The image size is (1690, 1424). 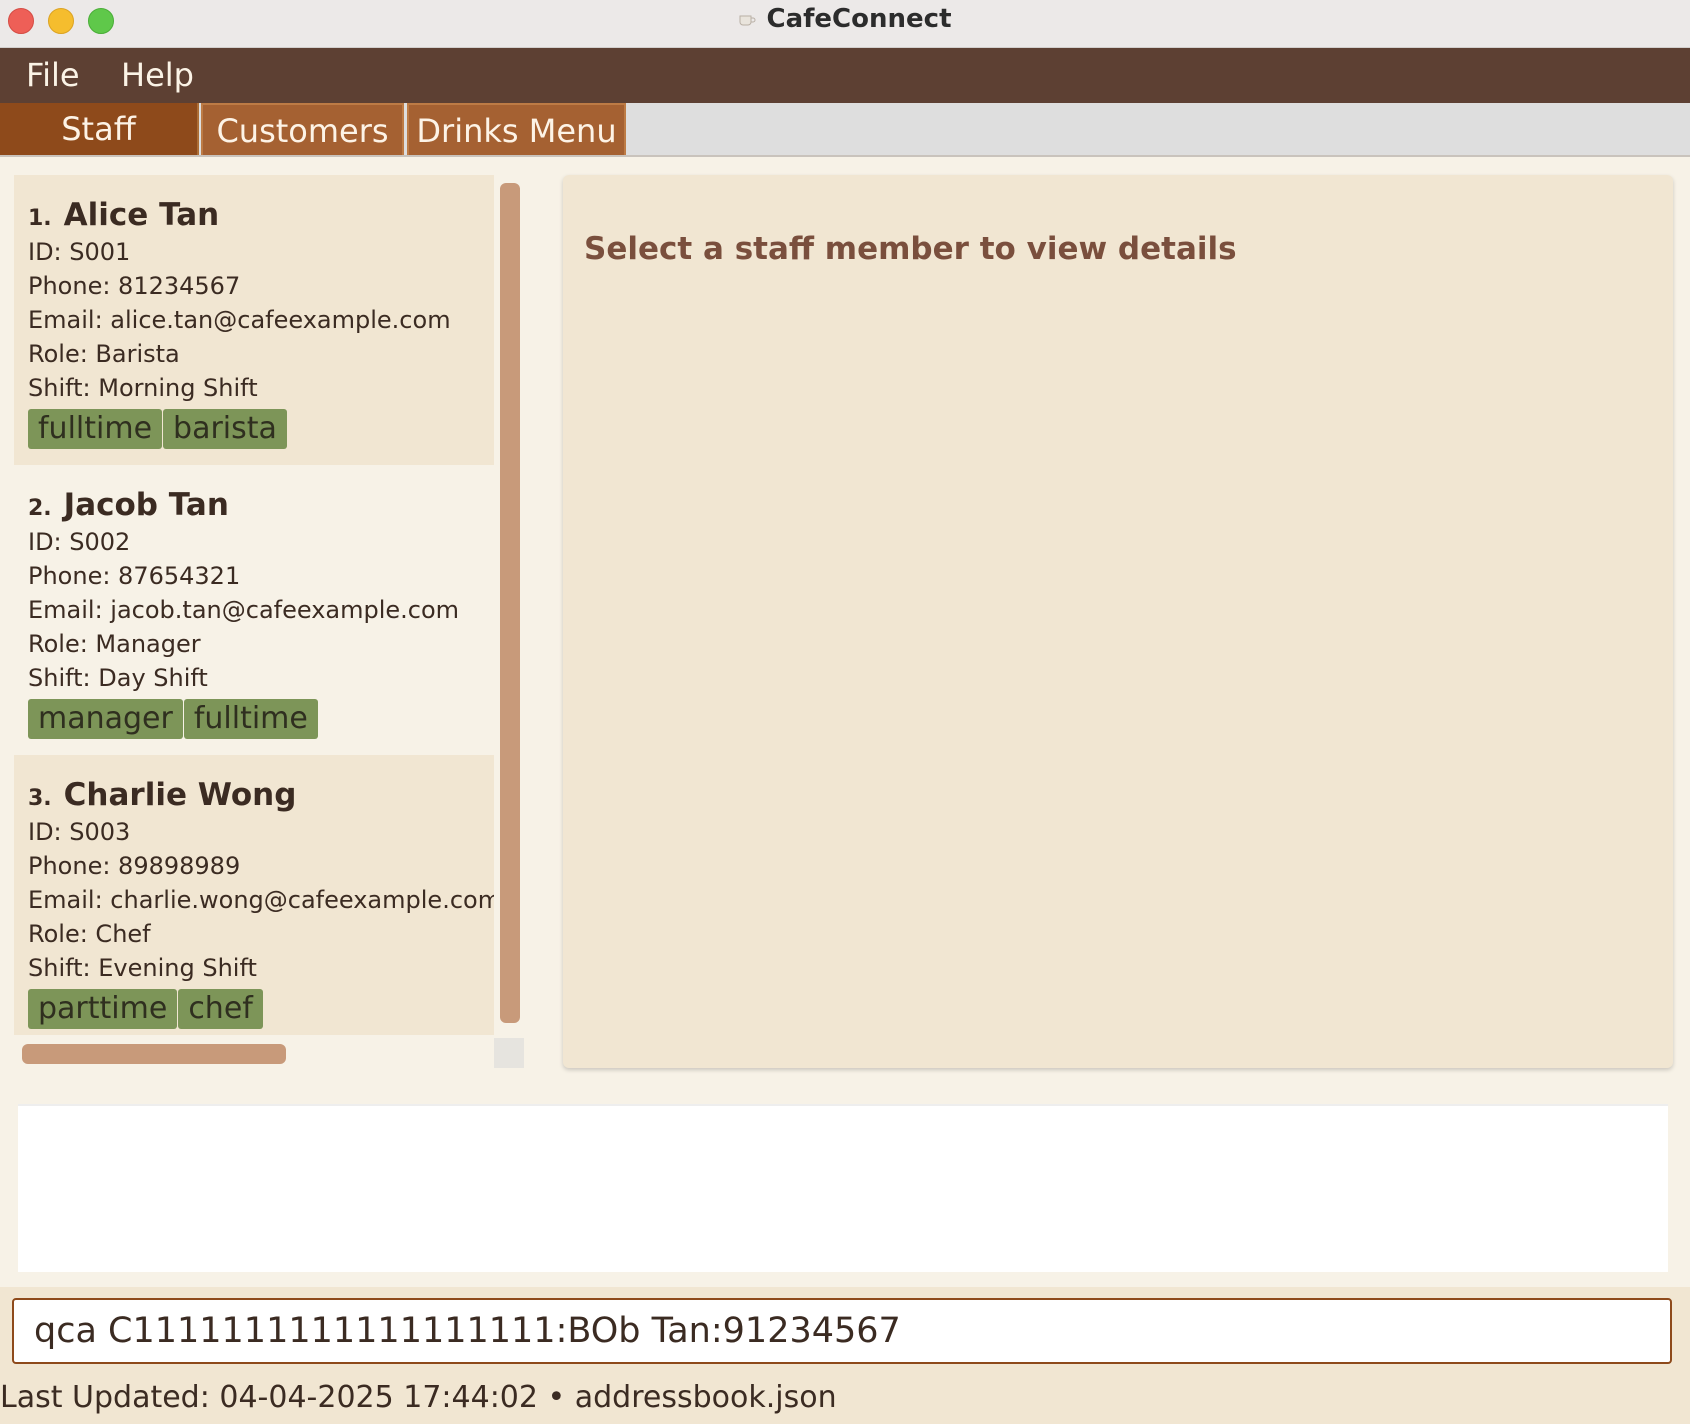 What do you see at coordinates (261, 215) in the screenshot?
I see `staff-card-header: 1. Alice Tan` at bounding box center [261, 215].